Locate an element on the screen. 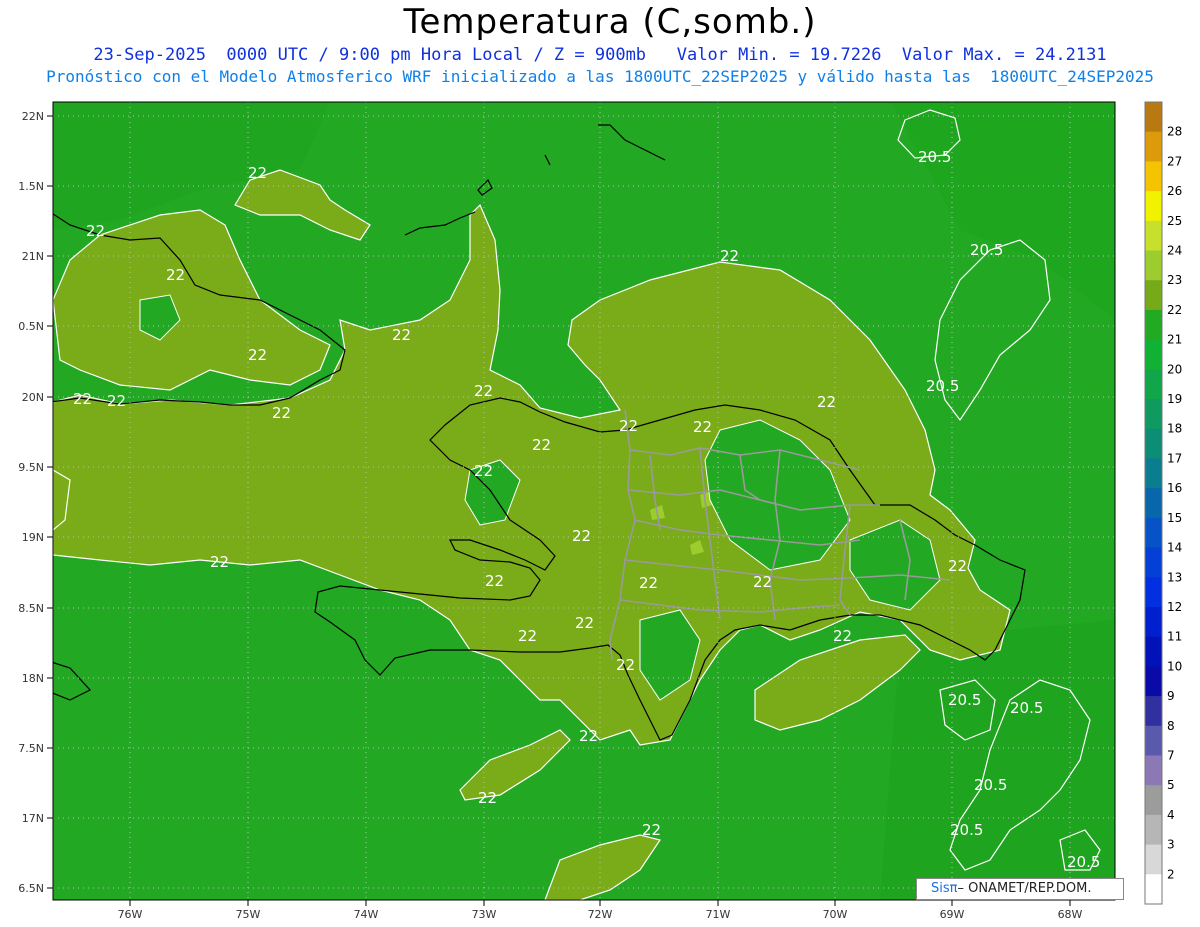 Image resolution: width=1200 pixels, height=927 pixels. colorbar-label: 15 is located at coordinates (1174, 518).